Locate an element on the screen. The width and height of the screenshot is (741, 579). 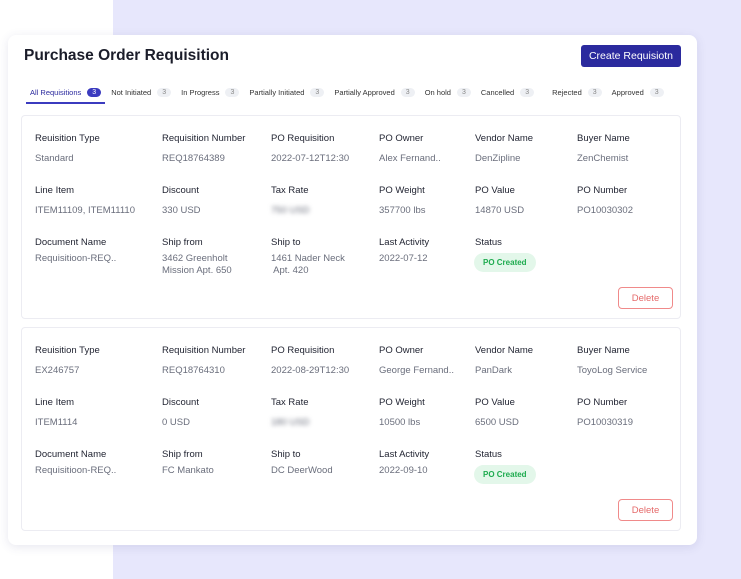
field-value: 180 USD is located at coordinates (290, 422).